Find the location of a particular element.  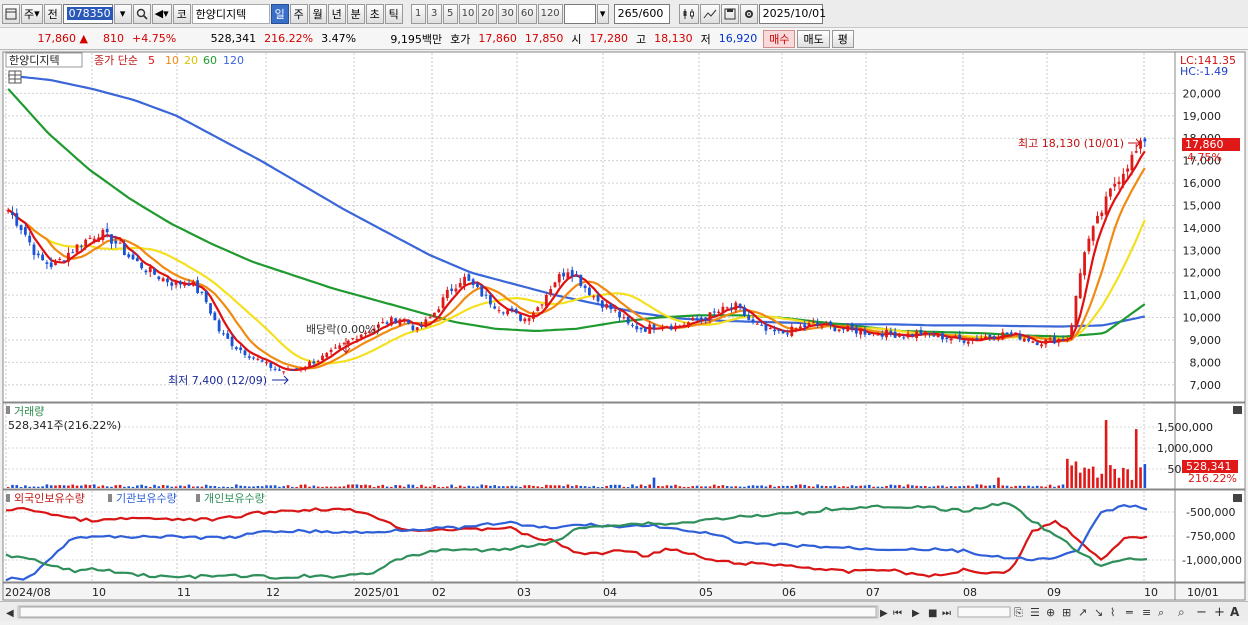

zoom-icon: ⌕ is located at coordinates (1181, 612).